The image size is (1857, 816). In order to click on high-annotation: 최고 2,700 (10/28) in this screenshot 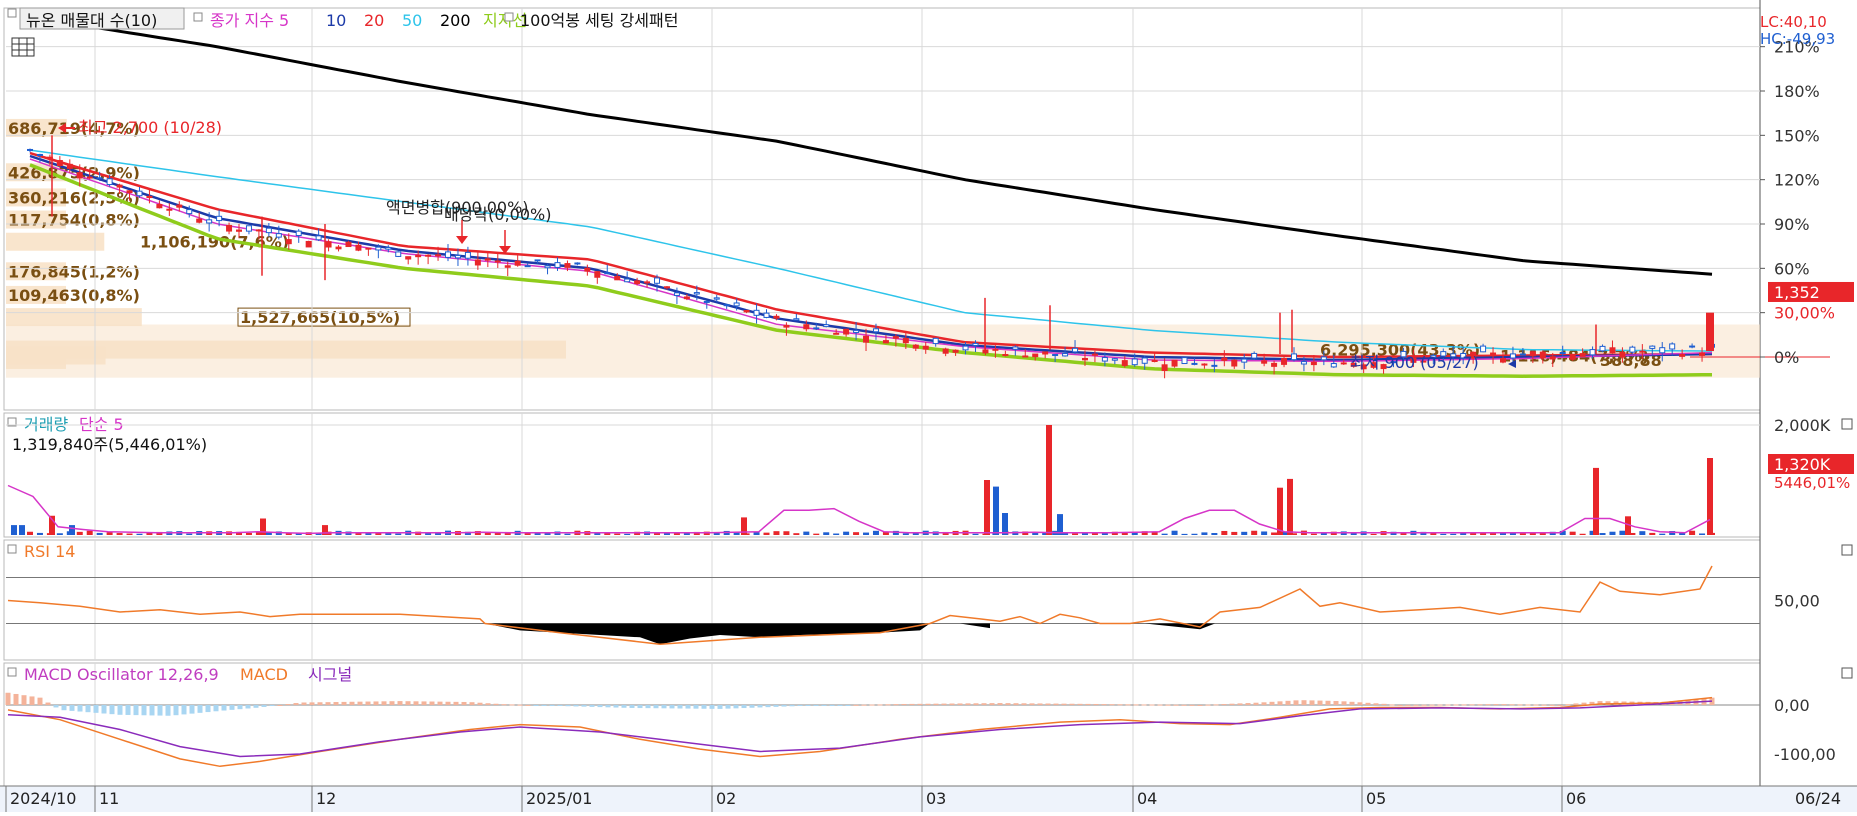, I will do `click(150, 127)`.